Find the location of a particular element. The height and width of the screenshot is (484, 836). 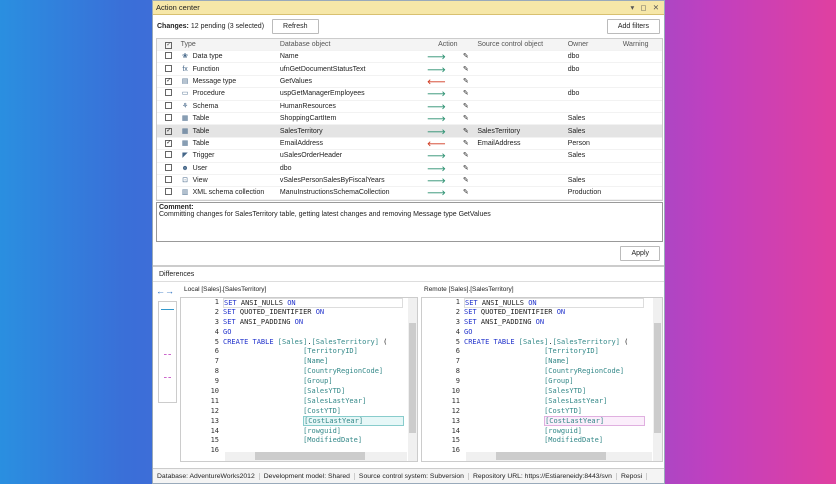

next-diff-icon: → is located at coordinates (169, 291).